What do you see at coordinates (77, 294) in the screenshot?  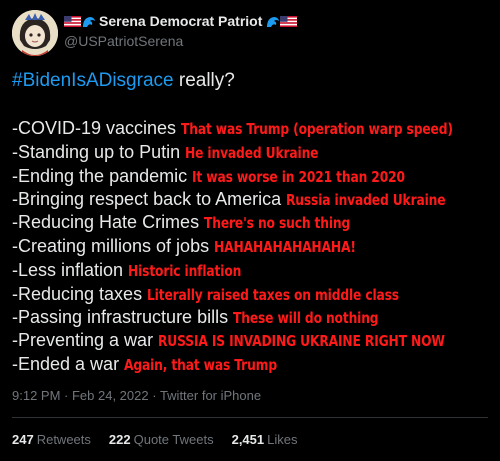 I see `line-item: -Reducing taxes` at bounding box center [77, 294].